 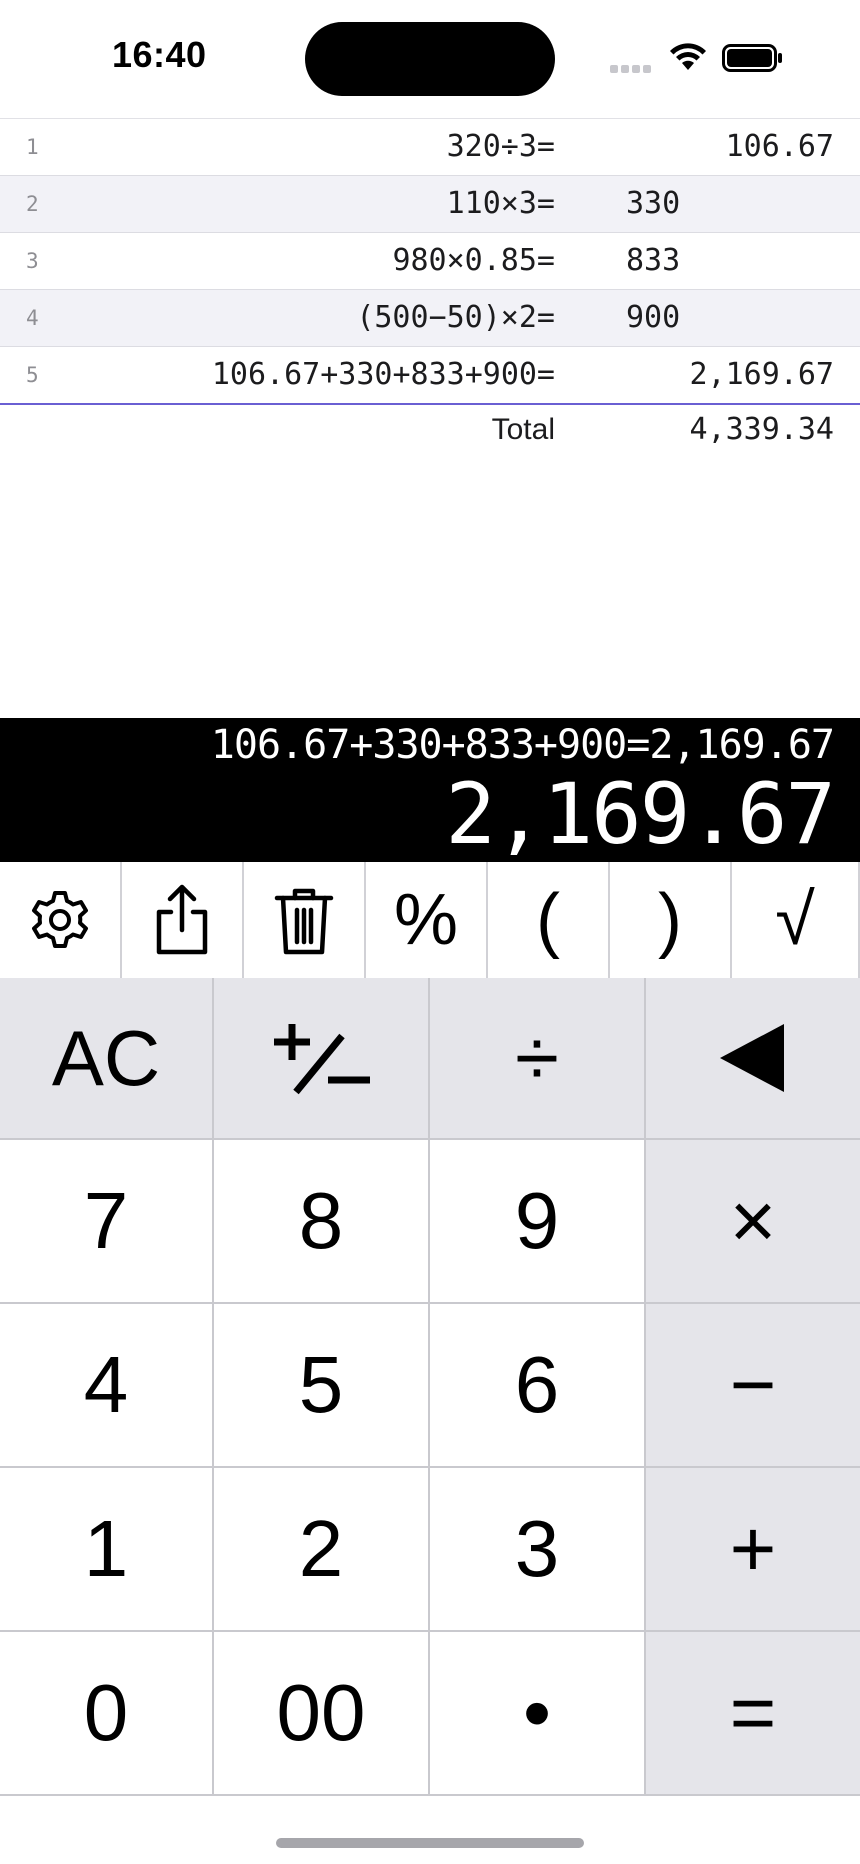 I want to click on trash-icon, so click(x=304, y=921).